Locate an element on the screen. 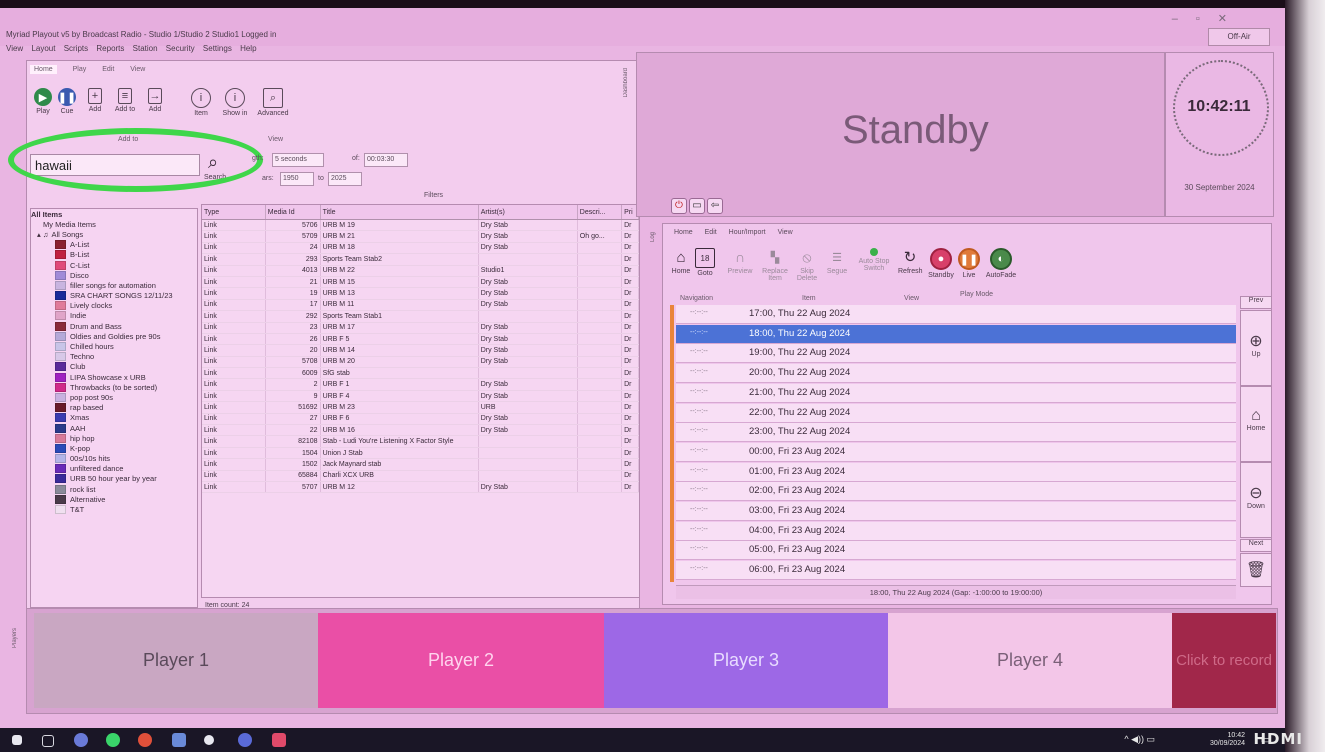 Image resolution: width=1325 pixels, height=752 pixels. log-refresh-button: ↻ Refresh is located at coordinates (910, 261).